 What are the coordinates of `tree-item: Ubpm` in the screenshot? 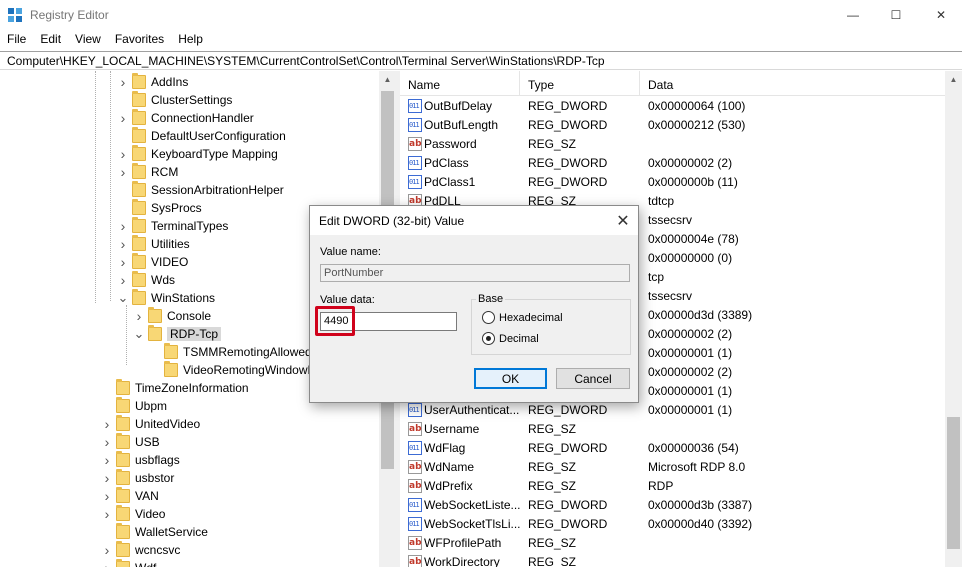 It's located at (134, 406).